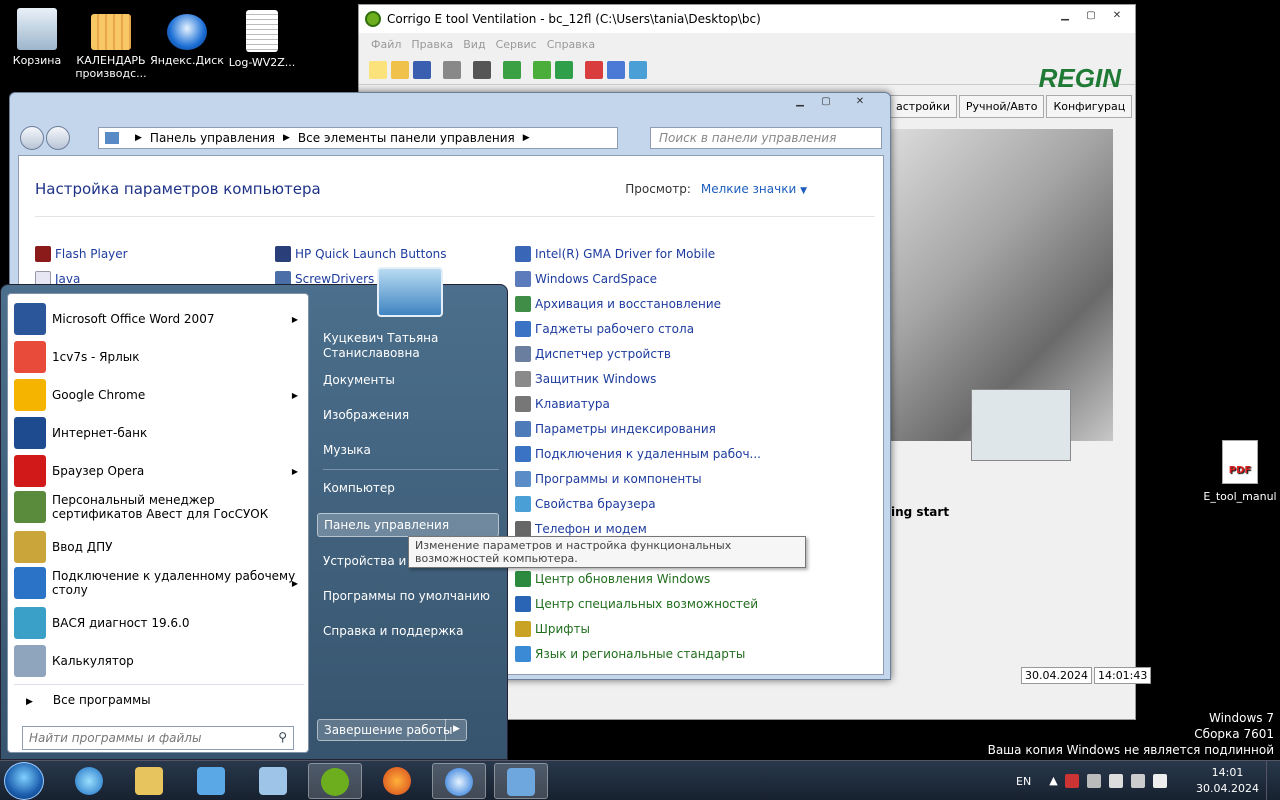 This screenshot has height=800, width=1280. Describe the element at coordinates (571, 44) in the screenshot. I see `menu-help: Справка` at that location.